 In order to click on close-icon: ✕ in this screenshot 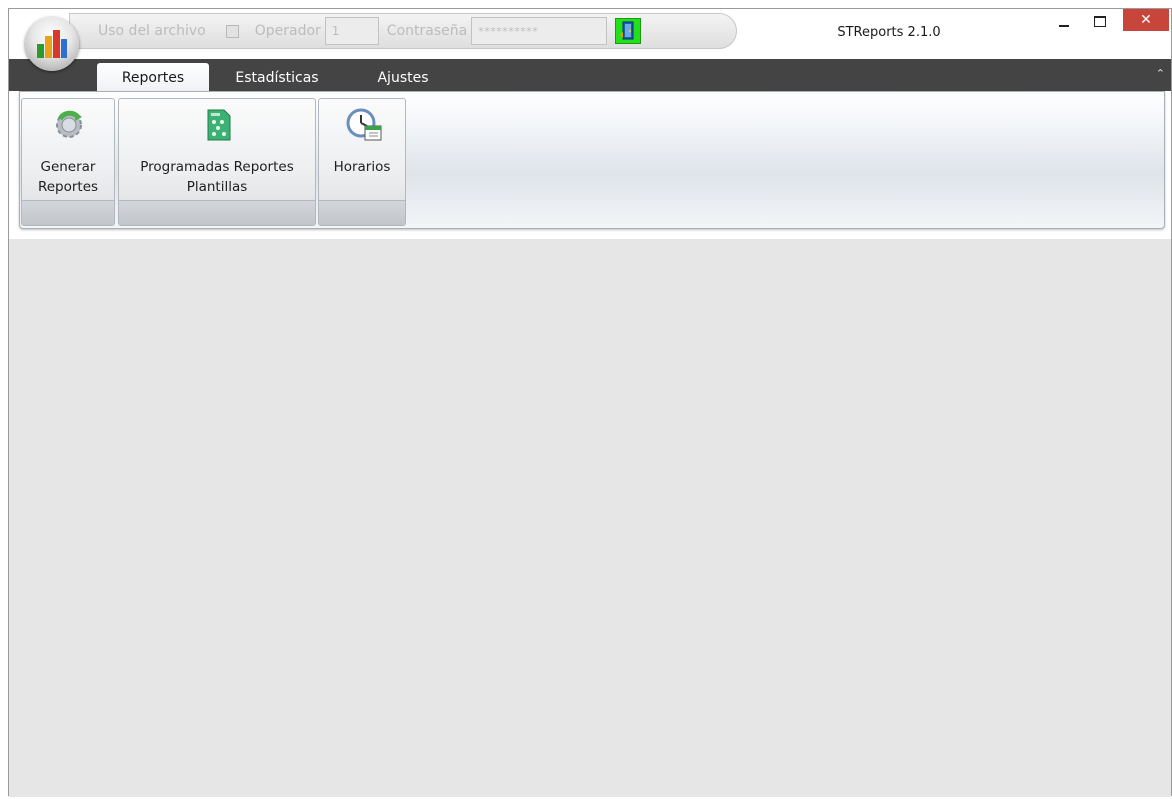, I will do `click(1146, 20)`.